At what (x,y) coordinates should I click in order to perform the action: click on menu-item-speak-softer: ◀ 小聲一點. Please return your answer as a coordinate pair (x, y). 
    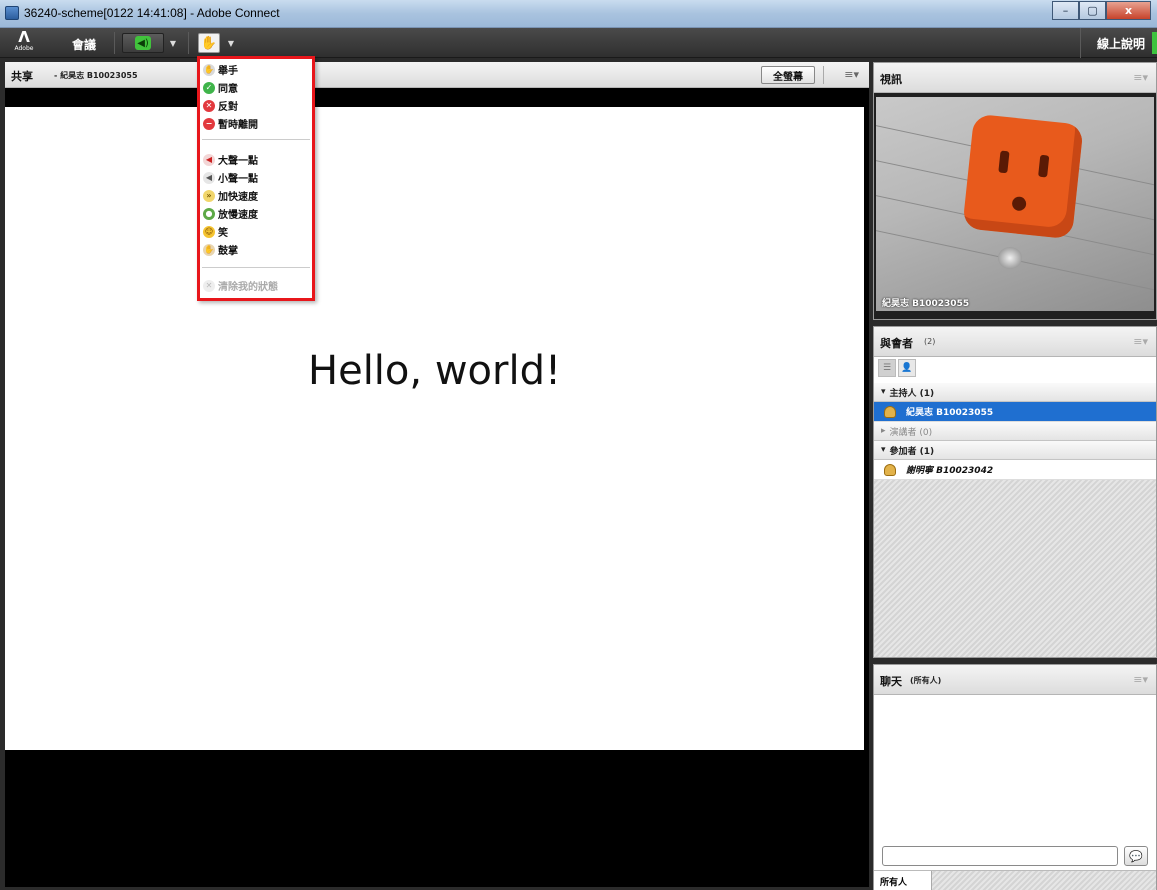
    Looking at the image, I should click on (230, 177).